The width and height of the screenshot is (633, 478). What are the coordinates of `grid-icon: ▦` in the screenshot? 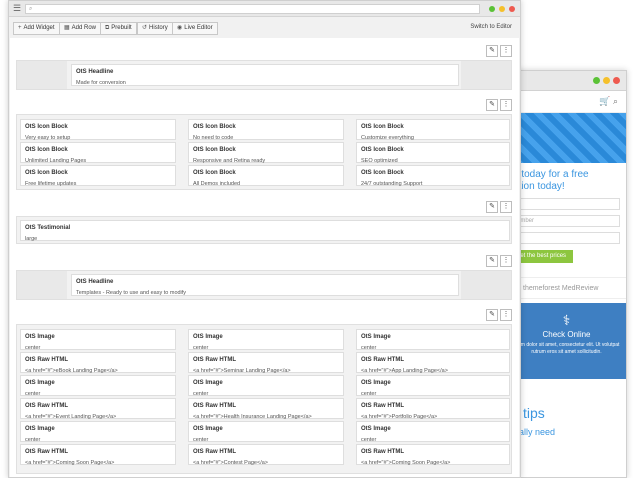 It's located at (67, 28).